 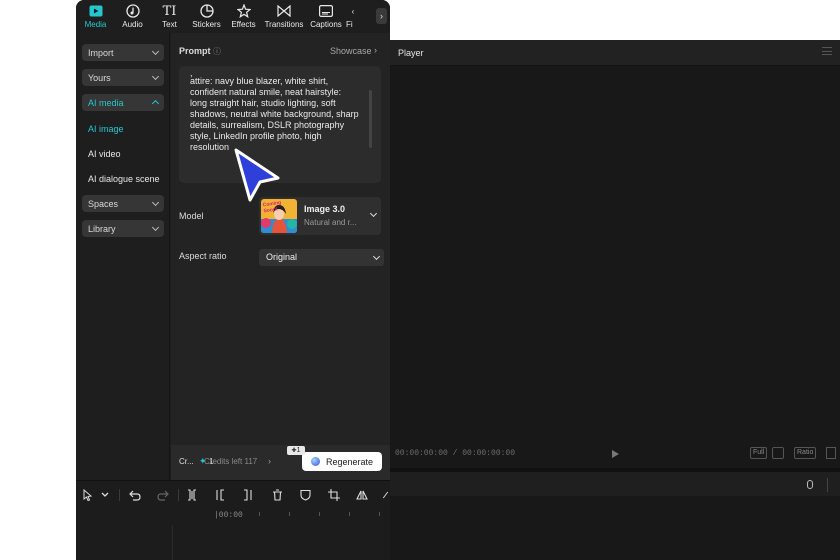 I want to click on sidebar-item-ai-image: AI image, so click(x=106, y=129).